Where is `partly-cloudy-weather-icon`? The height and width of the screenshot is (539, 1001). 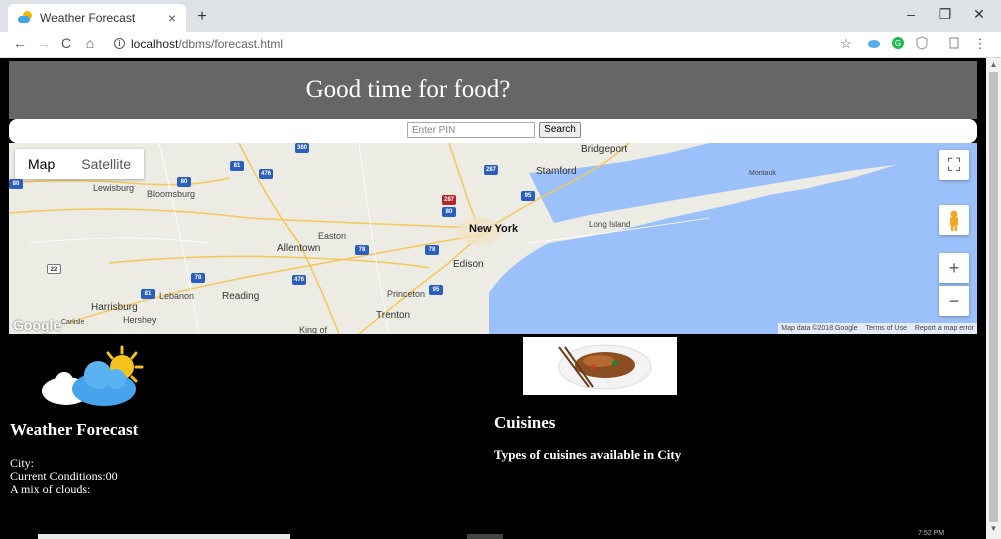
partly-cloudy-weather-icon is located at coordinates (93, 375).